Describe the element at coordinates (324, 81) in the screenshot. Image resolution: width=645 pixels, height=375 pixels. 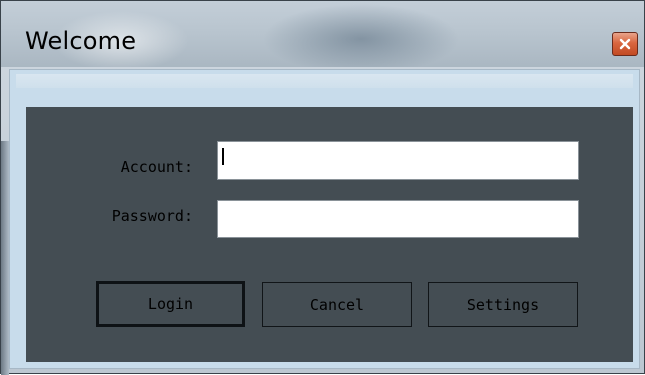
I see `client-top-strip` at that location.